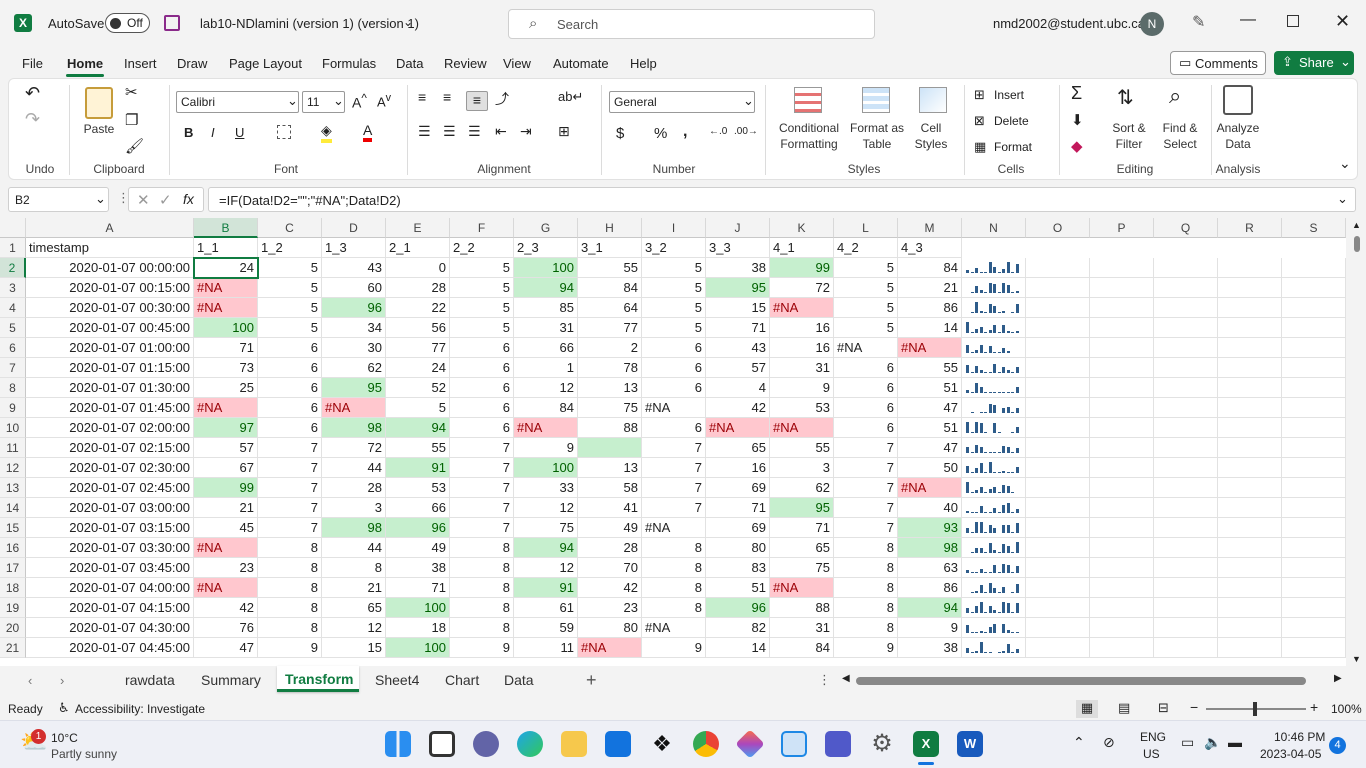 Image resolution: width=1366 pixels, height=768 pixels. What do you see at coordinates (226, 368) in the screenshot?
I see `data-cell: 73` at bounding box center [226, 368].